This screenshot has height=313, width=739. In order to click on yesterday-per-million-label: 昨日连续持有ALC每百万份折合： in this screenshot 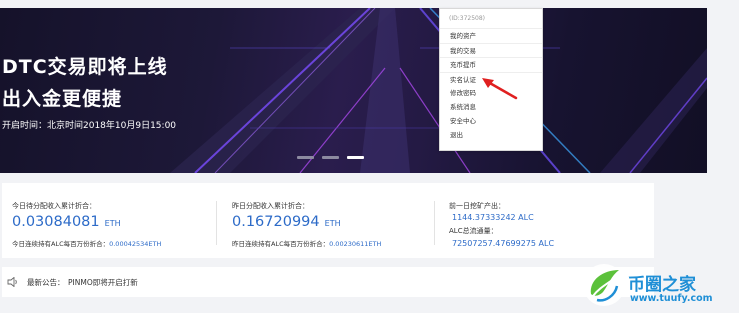, I will do `click(281, 244)`.